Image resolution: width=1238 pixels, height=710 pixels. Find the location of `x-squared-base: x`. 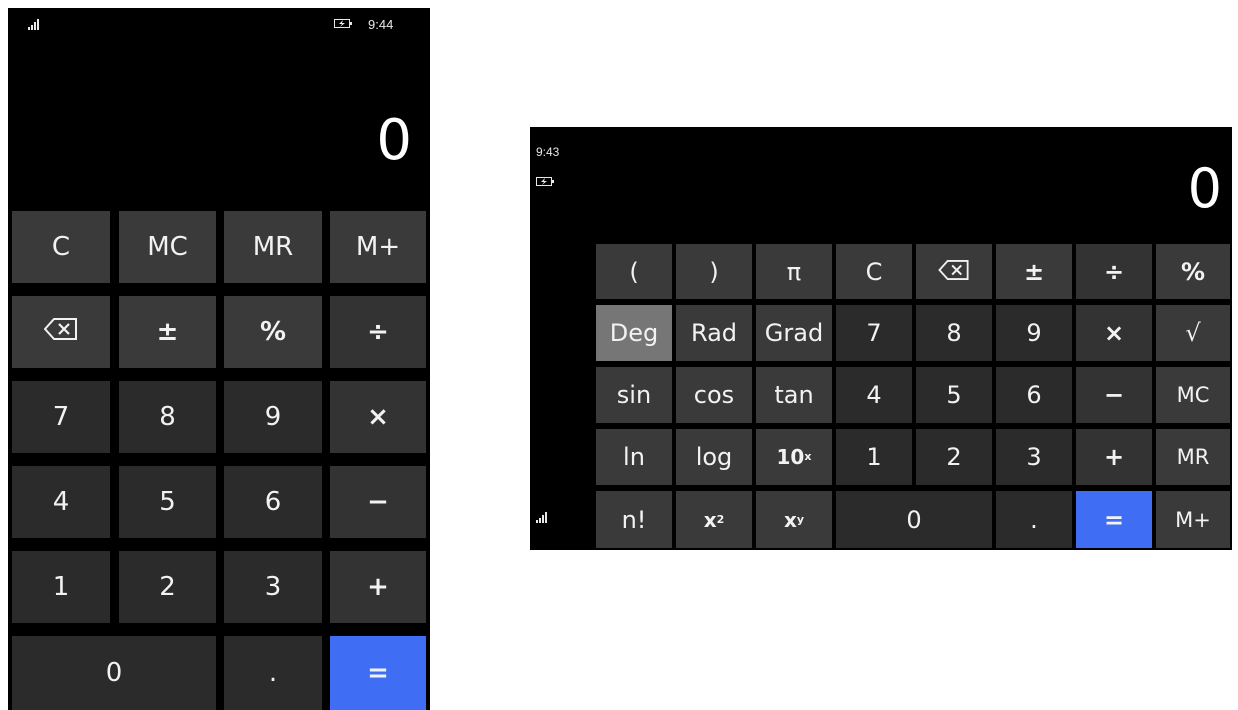

x-squared-base: x is located at coordinates (710, 519).